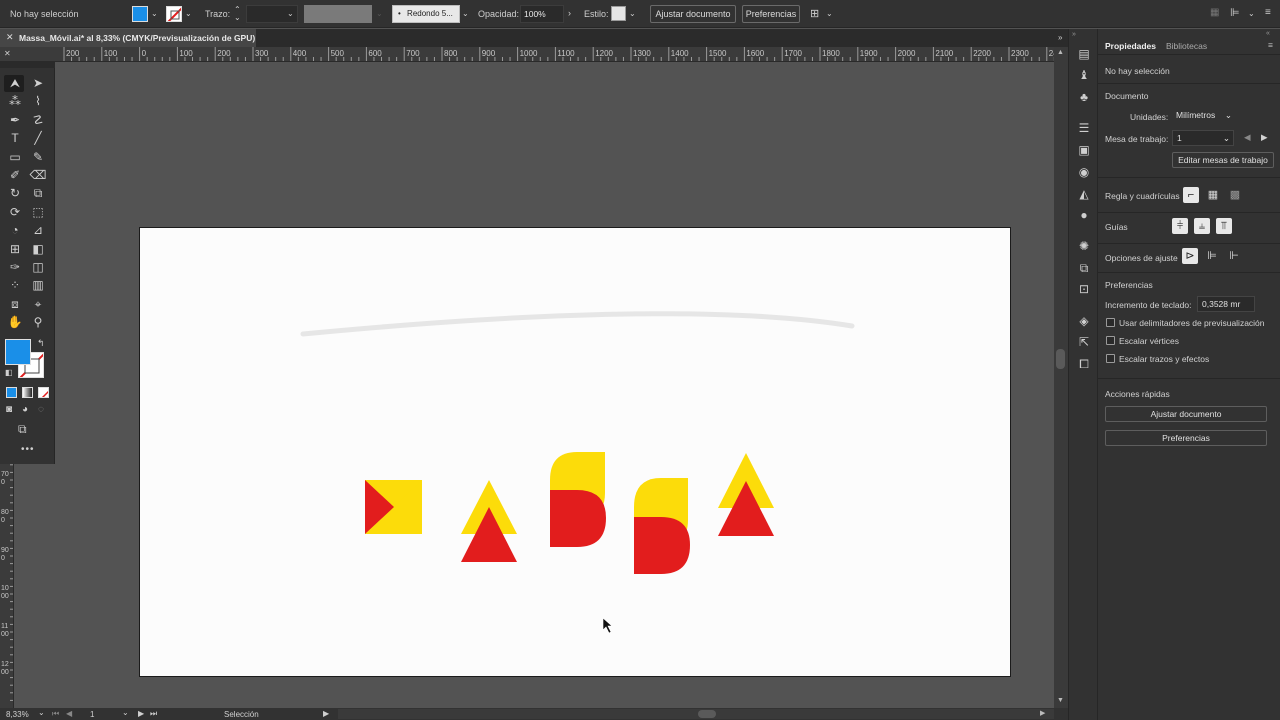 Image resolution: width=1280 pixels, height=720 pixels. I want to click on color-mode-icon, so click(11, 392).